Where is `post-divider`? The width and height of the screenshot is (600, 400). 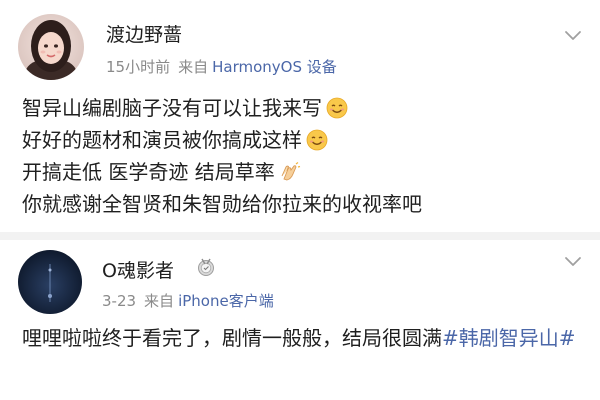
post-divider is located at coordinates (300, 236).